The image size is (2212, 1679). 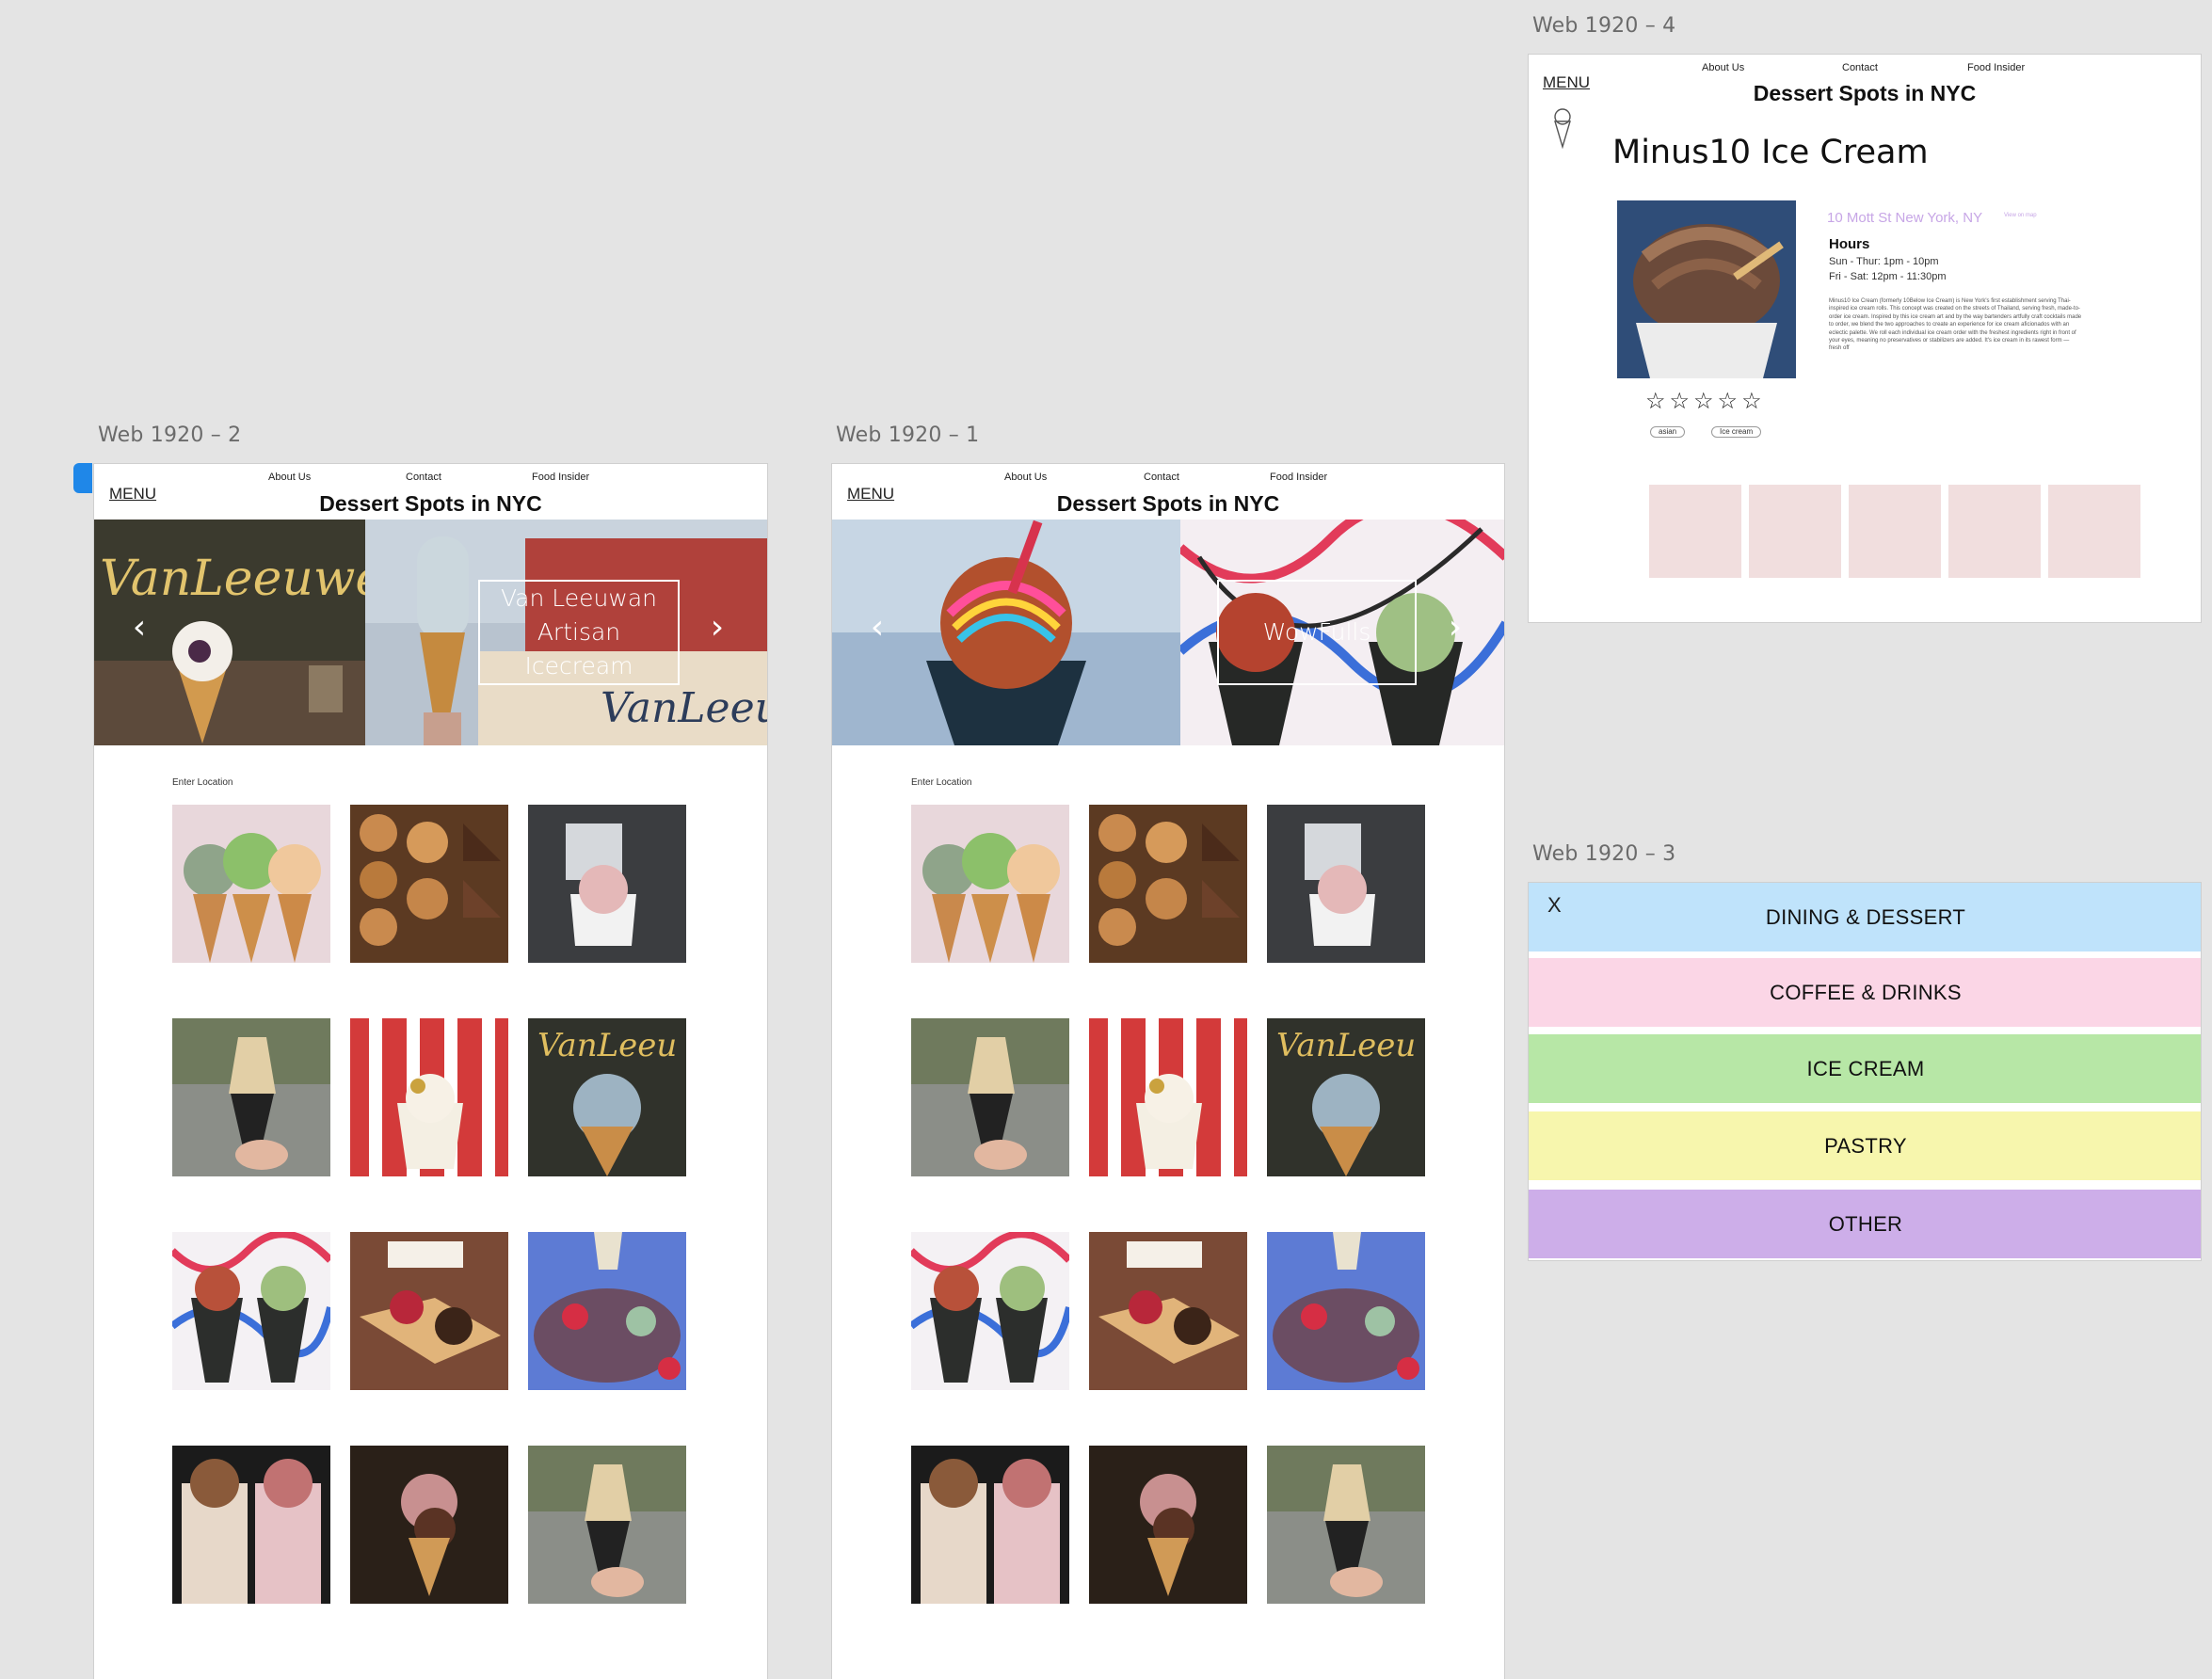 I want to click on menu-item-other: OTHER, so click(x=1865, y=1224).